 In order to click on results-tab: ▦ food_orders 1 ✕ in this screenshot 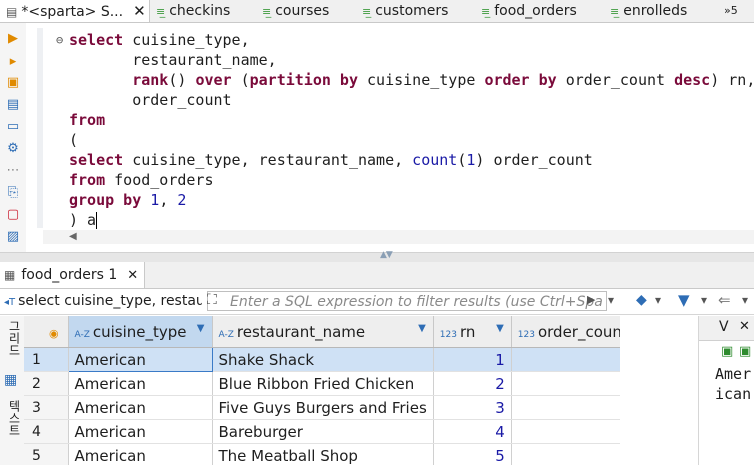, I will do `click(73, 275)`.